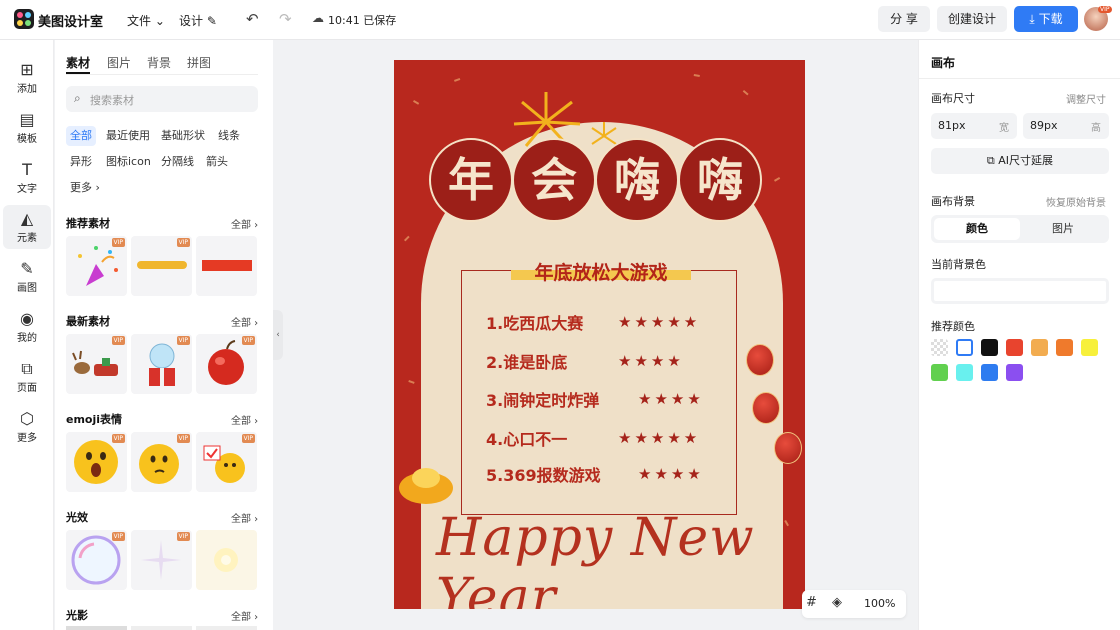  Describe the element at coordinates (226, 462) in the screenshot. I see `asset-thumb-emoji-chick: VIP` at that location.